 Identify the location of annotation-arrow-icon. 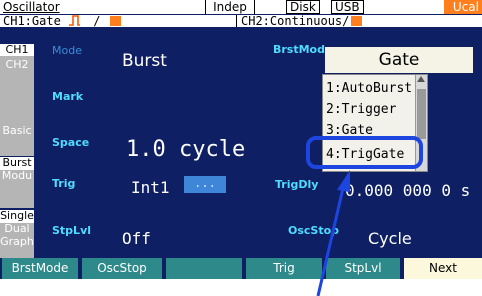
(333, 233).